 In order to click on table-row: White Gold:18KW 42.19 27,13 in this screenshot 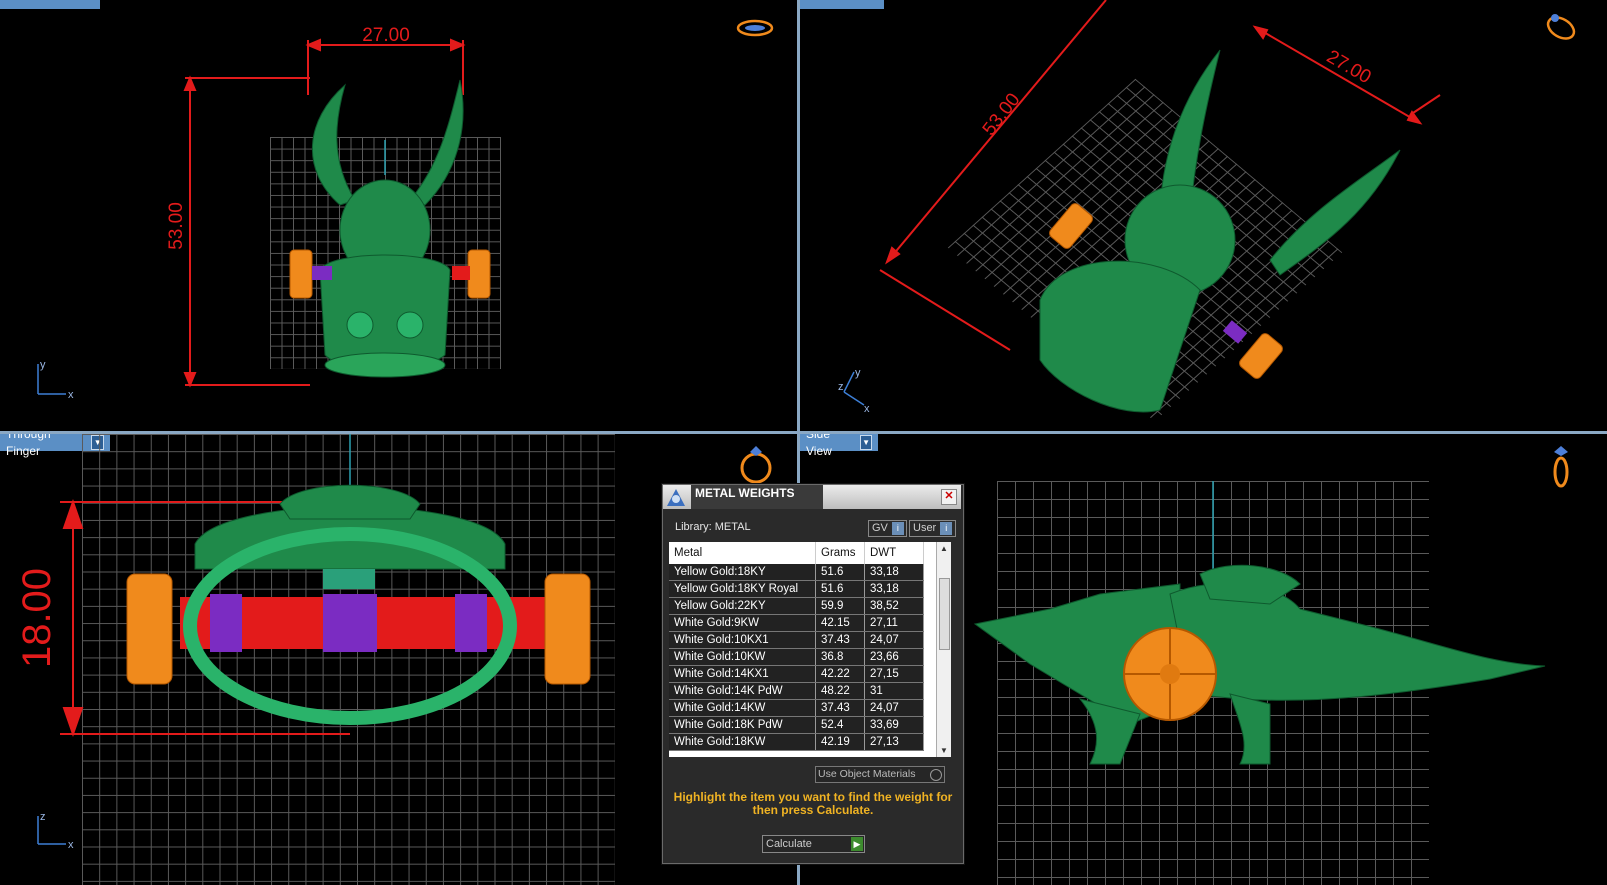, I will do `click(796, 742)`.